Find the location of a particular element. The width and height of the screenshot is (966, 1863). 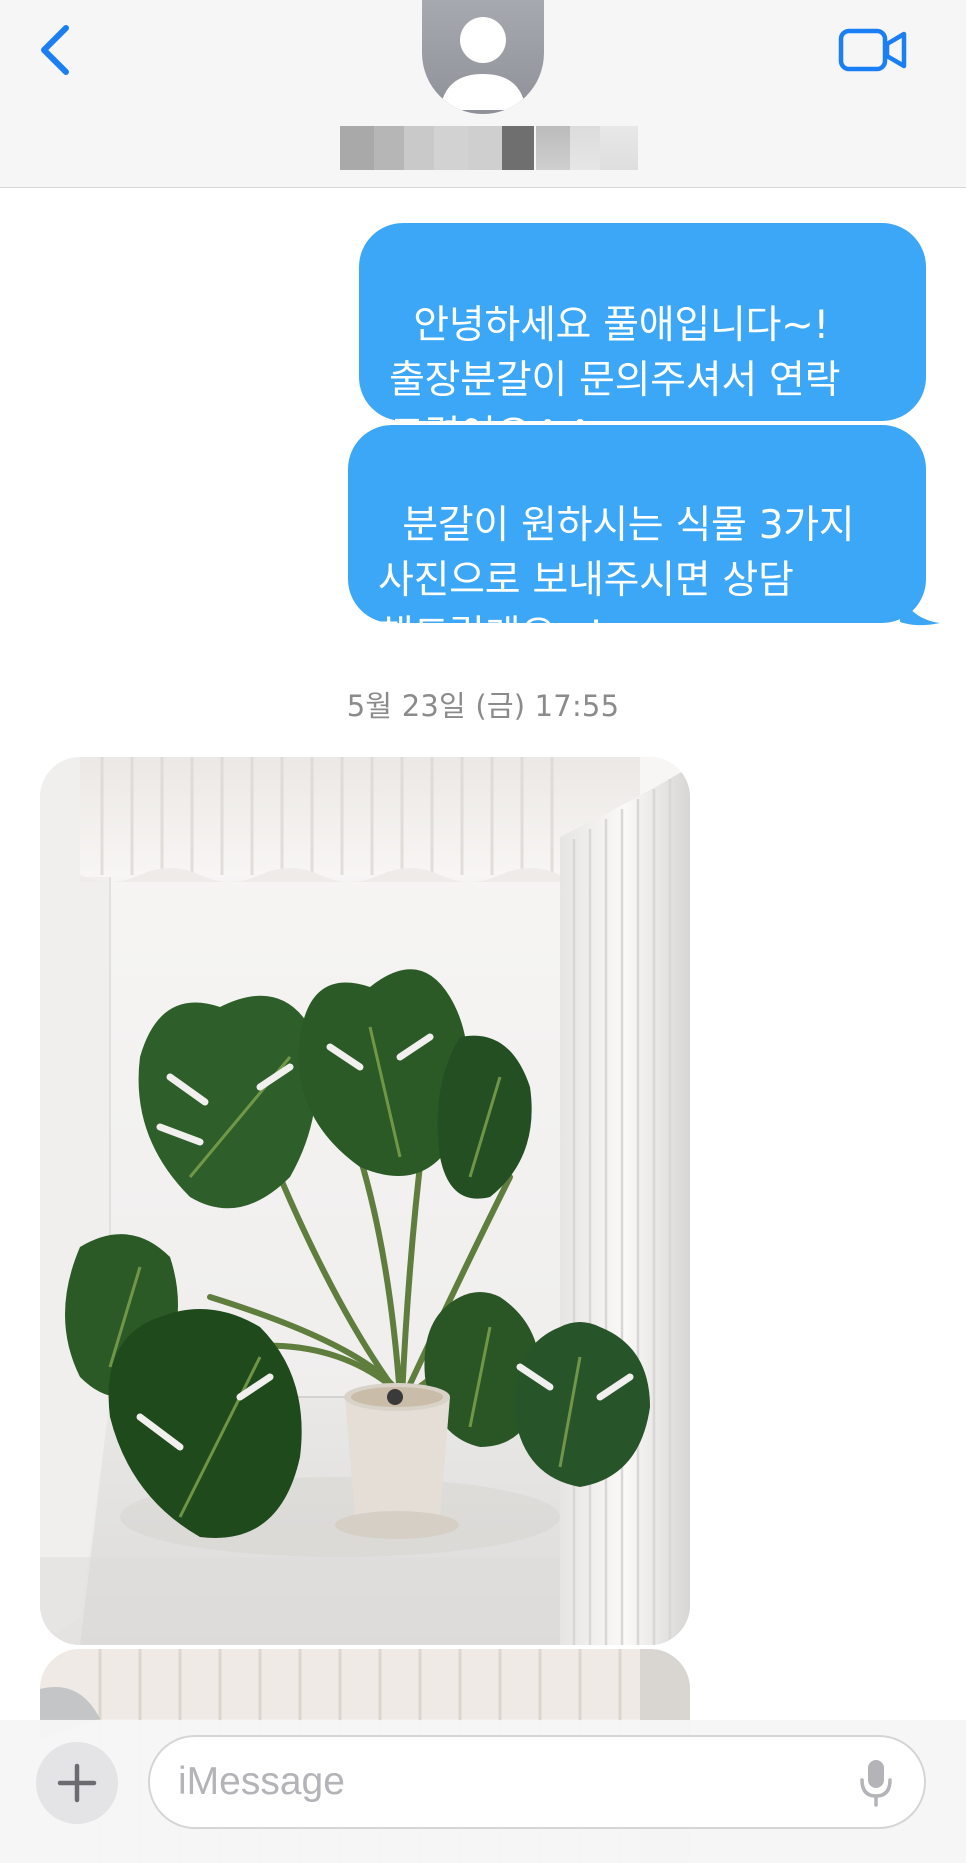

contact-detail-redacted is located at coordinates (587, 148).